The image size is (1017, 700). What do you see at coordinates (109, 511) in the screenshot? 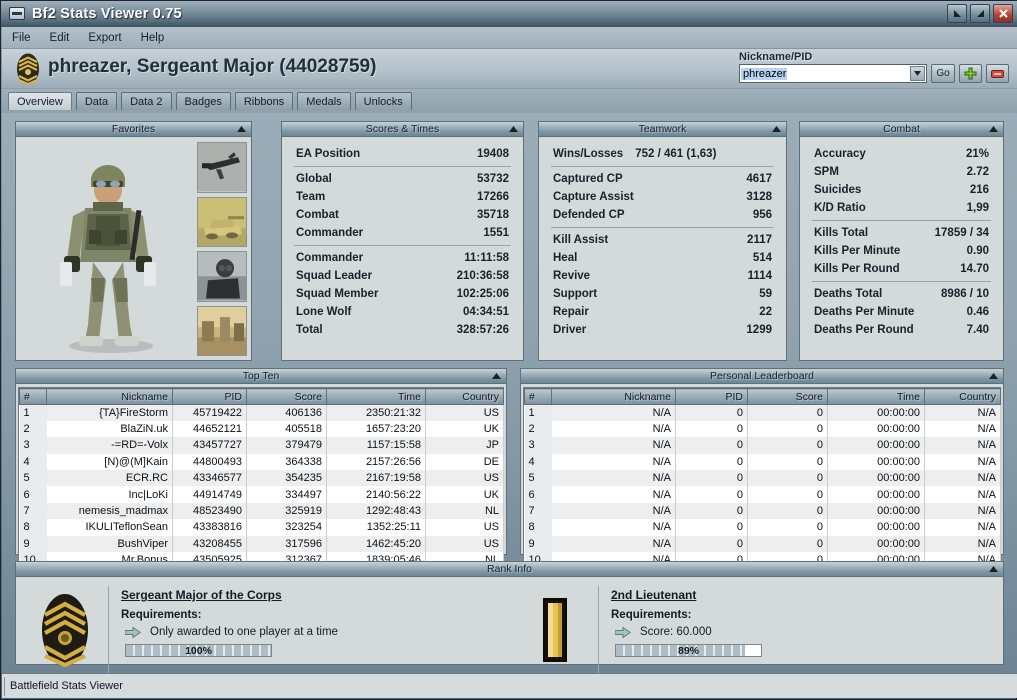
I see `table-cell: nemesis_madmax` at bounding box center [109, 511].